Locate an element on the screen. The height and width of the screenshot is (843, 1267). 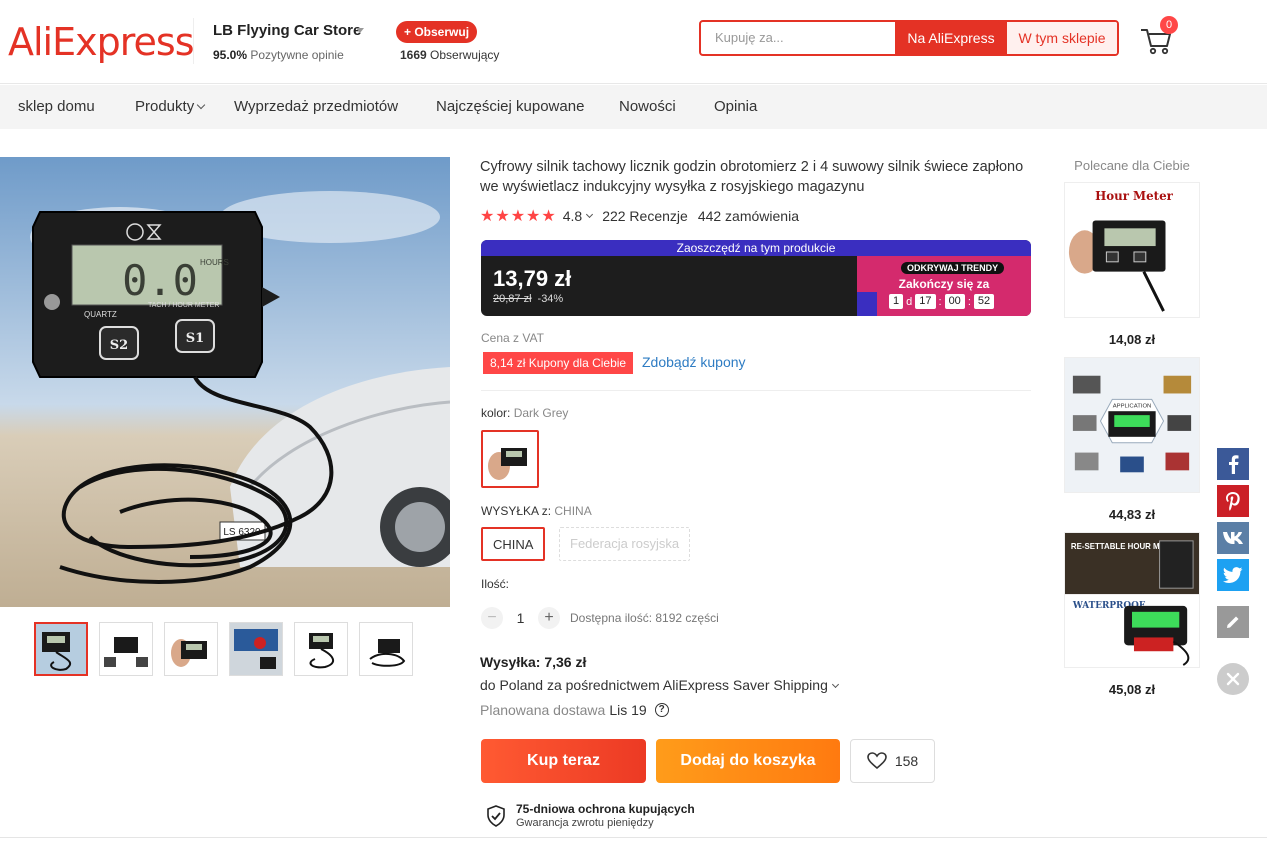
ship-from-china: CHINA is located at coordinates (513, 544).